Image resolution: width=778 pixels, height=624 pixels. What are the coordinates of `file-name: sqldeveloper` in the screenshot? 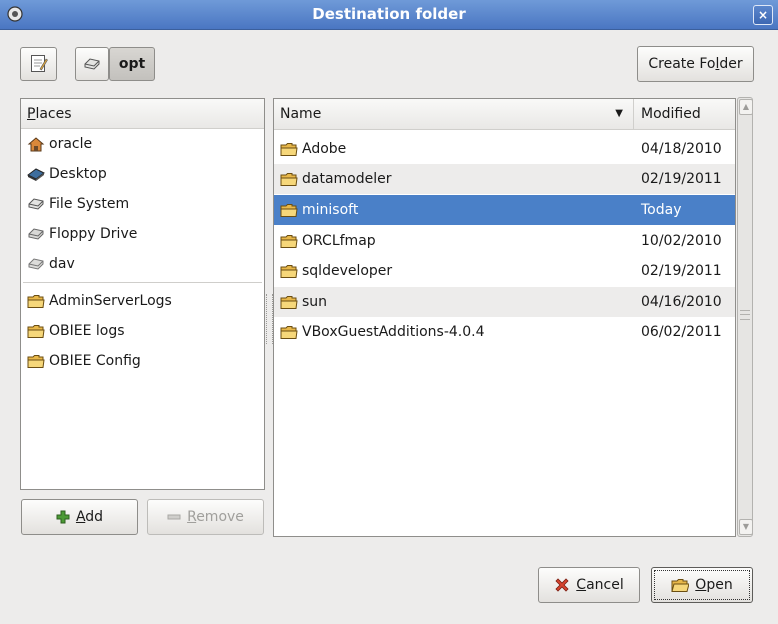 It's located at (347, 271).